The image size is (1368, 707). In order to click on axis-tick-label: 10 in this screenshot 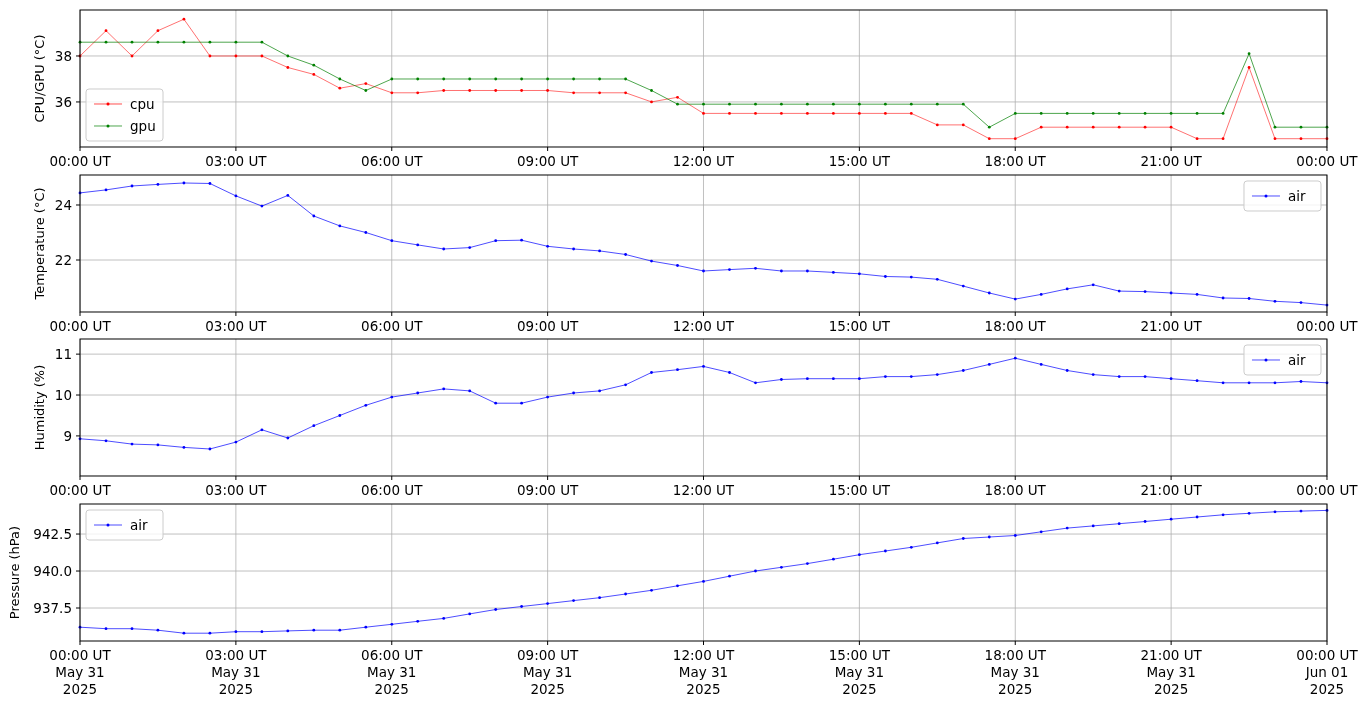, I will do `click(63, 395)`.